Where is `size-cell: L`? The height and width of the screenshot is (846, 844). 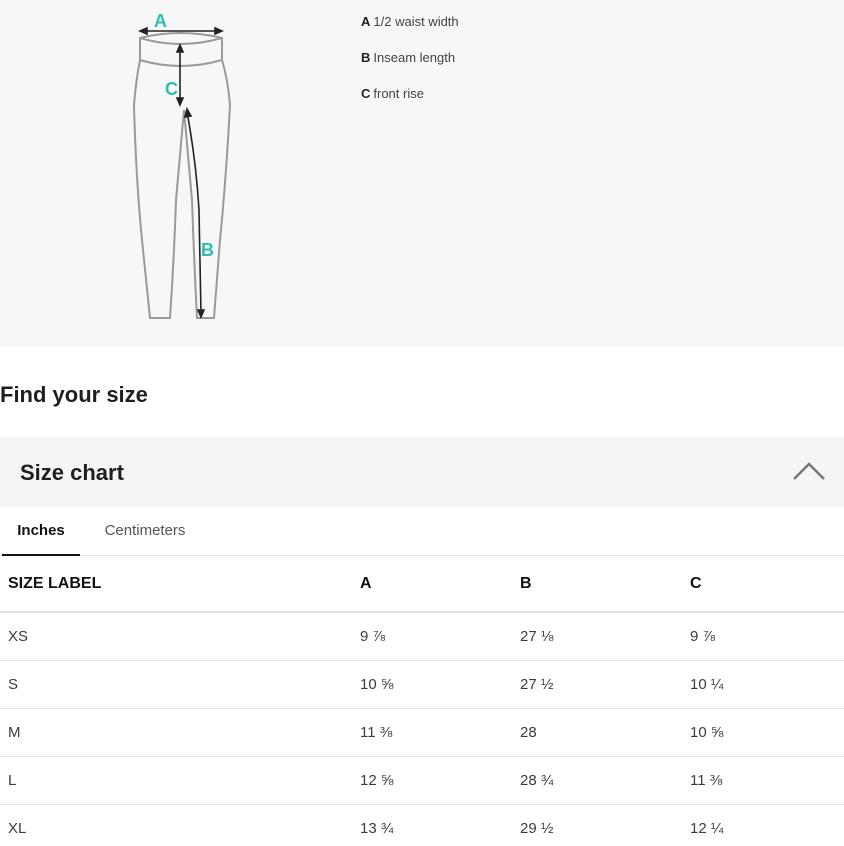 size-cell: L is located at coordinates (180, 780).